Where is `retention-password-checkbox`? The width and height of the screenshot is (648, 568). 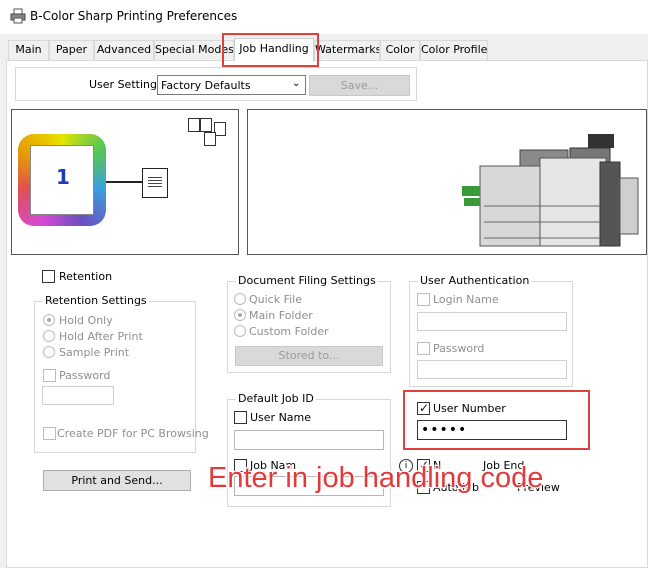
retention-password-checkbox is located at coordinates (49, 375).